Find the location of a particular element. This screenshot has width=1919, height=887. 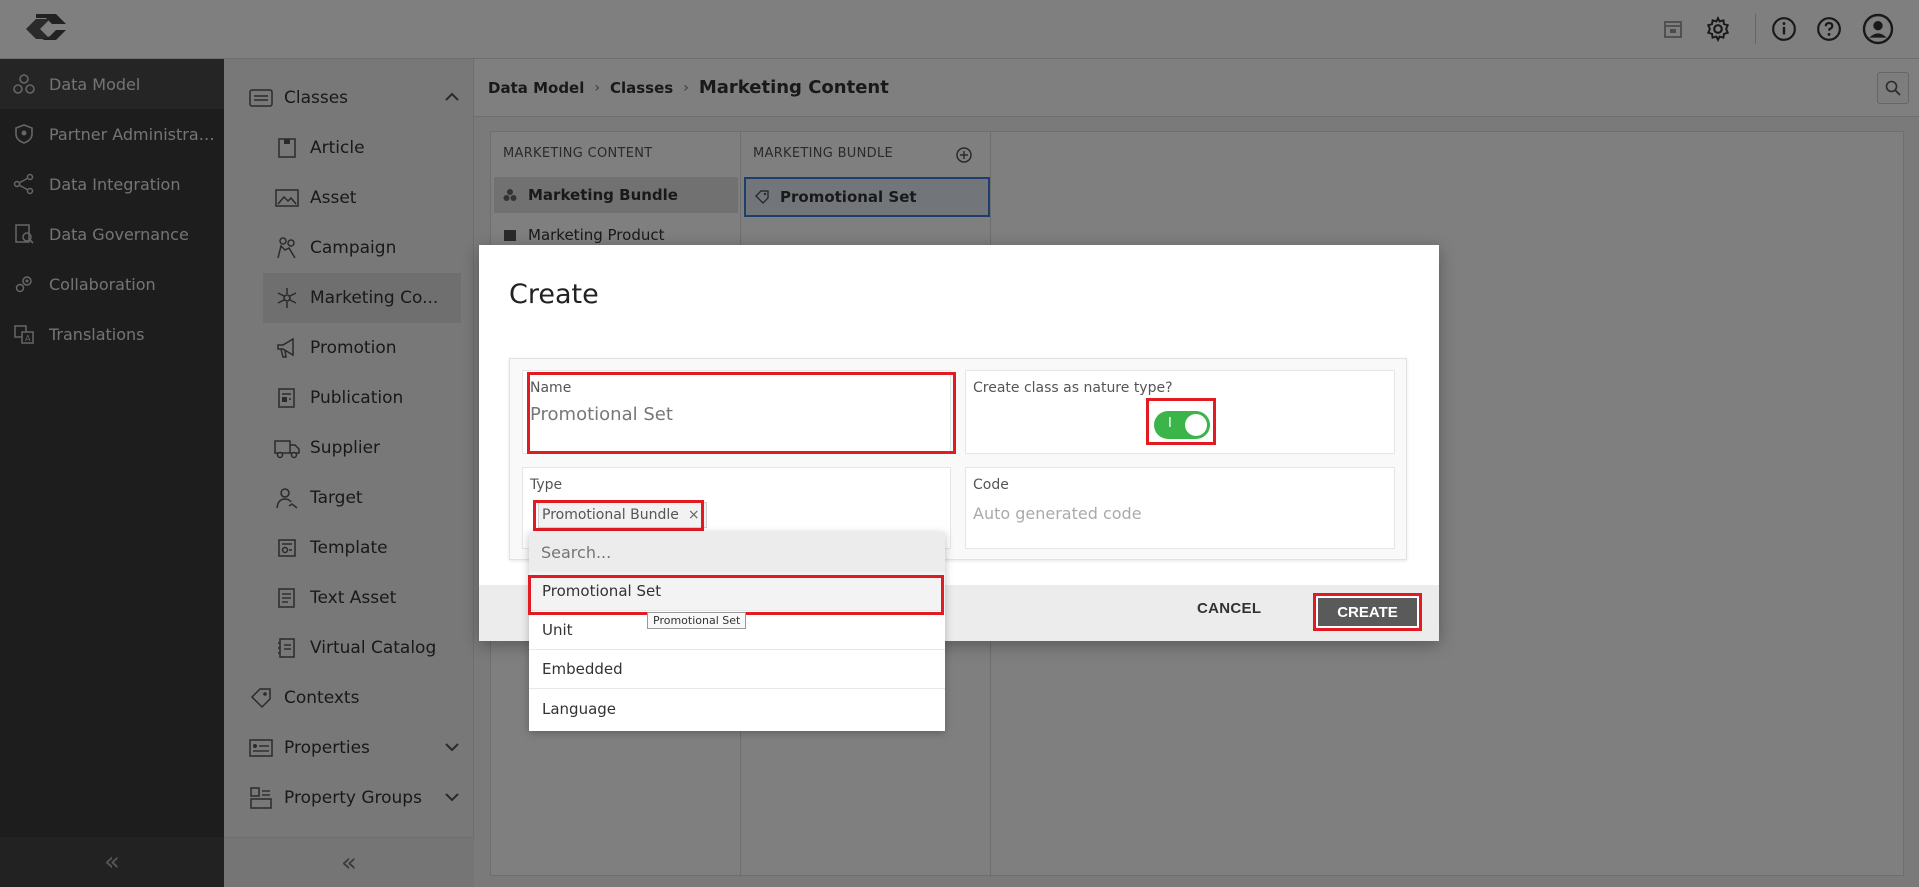

toggle-knob is located at coordinates (1196, 425).